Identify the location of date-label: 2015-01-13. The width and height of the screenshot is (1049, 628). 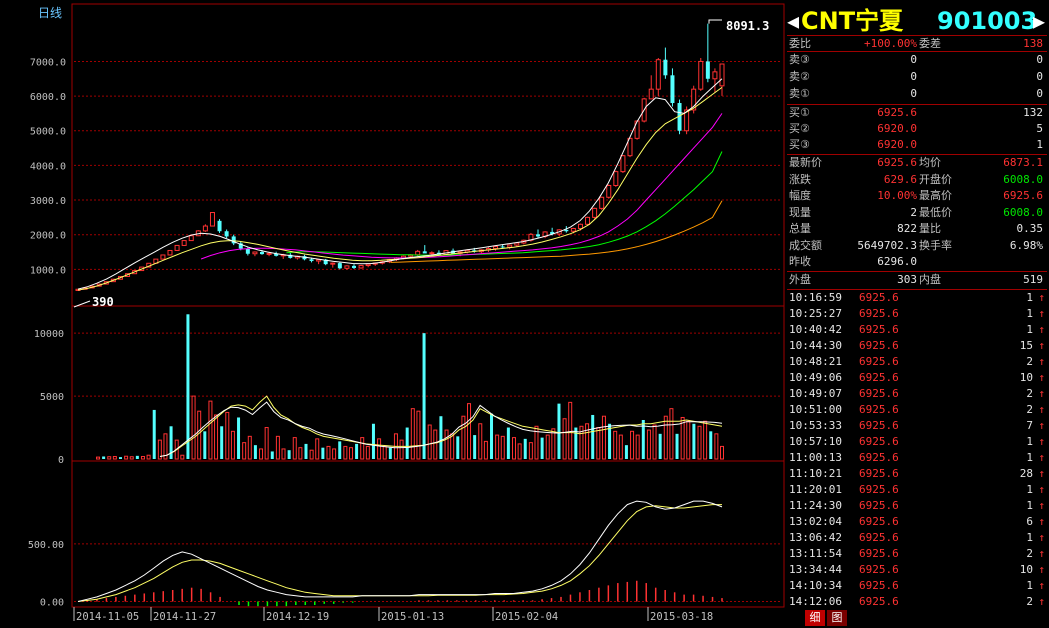
(412, 617).